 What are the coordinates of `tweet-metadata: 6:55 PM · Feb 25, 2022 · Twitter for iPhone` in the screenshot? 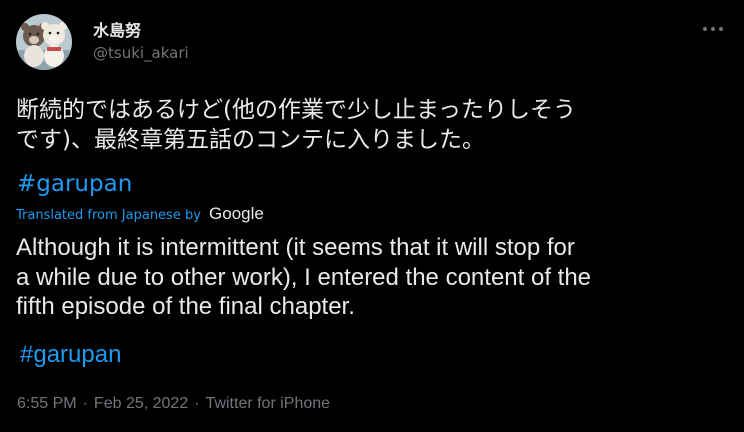 It's located at (173, 404).